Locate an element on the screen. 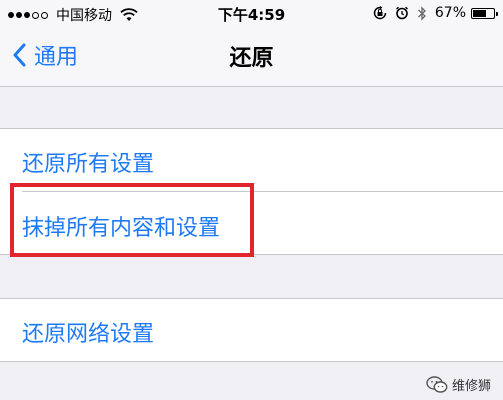 This screenshot has height=400, width=503. alarm-icon is located at coordinates (401, 13).